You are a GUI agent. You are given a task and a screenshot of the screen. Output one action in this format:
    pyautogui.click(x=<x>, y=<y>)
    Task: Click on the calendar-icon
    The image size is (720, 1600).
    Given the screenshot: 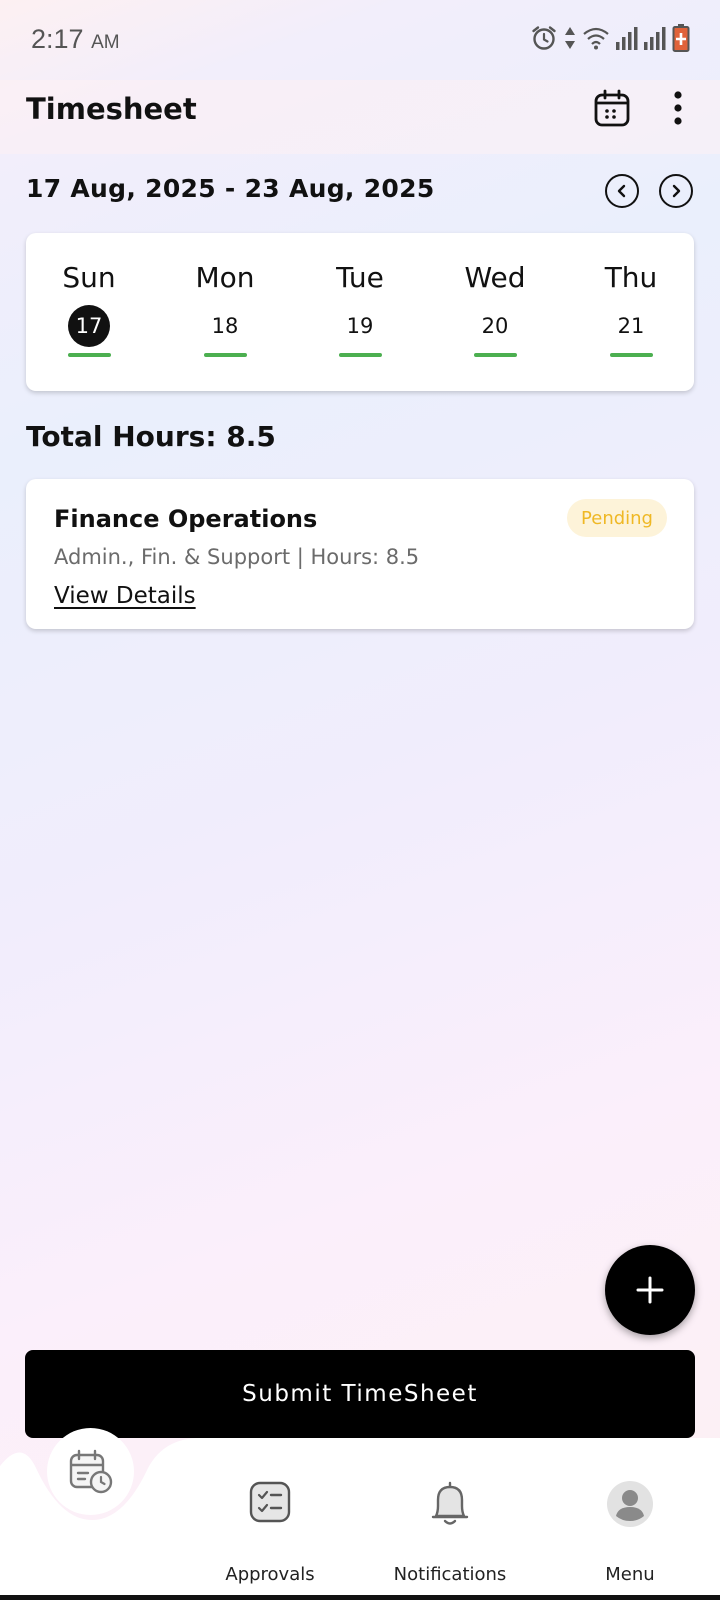 What is the action you would take?
    pyautogui.click(x=612, y=108)
    